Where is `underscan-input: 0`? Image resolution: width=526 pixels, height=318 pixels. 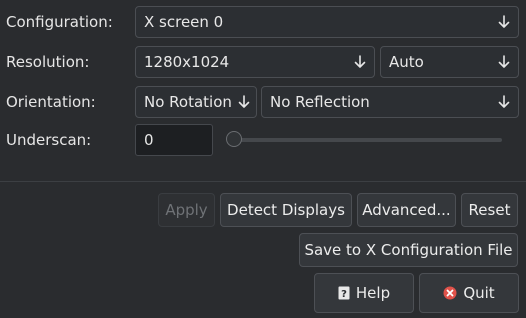 underscan-input: 0 is located at coordinates (174, 140).